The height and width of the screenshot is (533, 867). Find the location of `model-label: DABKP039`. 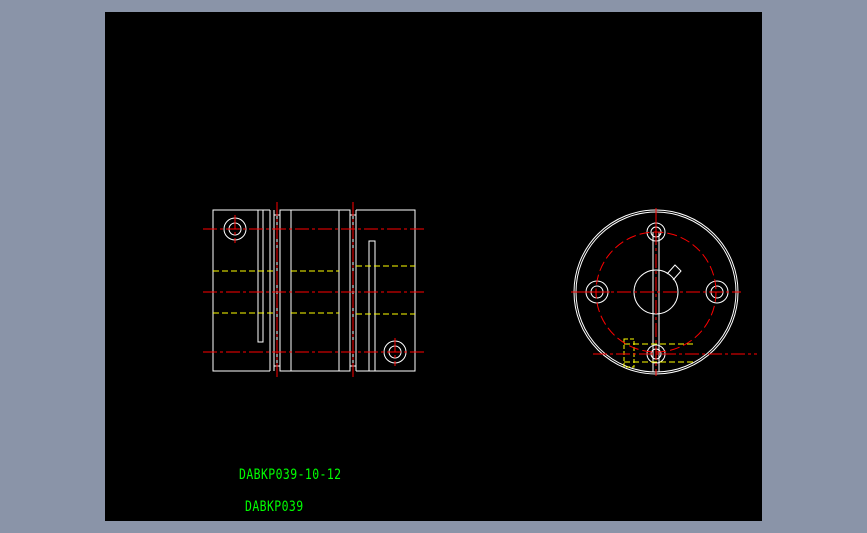

model-label: DABKP039 is located at coordinates (274, 507).